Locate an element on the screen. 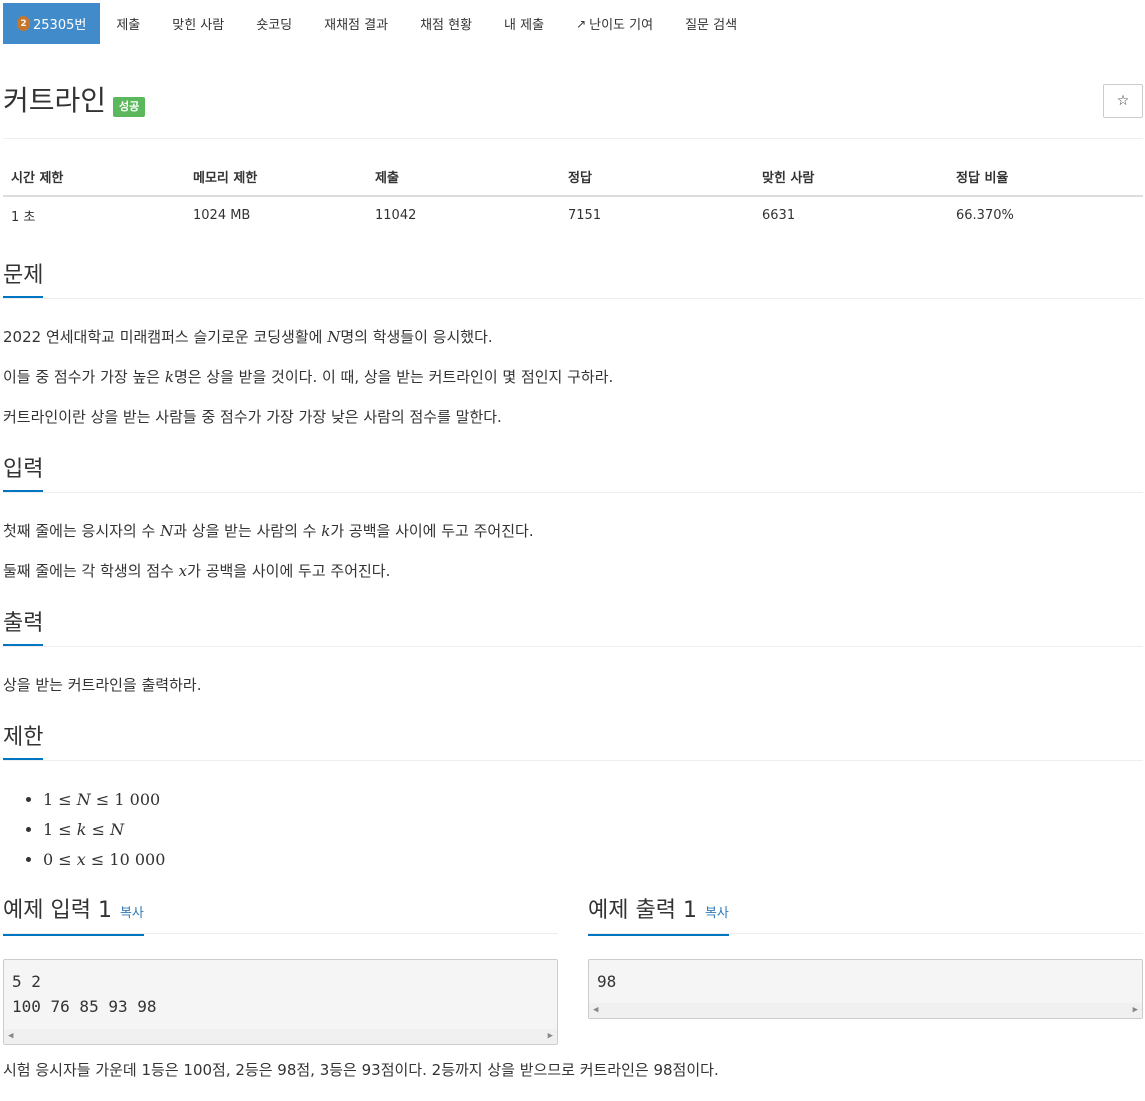  star-button: ☆ is located at coordinates (1123, 101).